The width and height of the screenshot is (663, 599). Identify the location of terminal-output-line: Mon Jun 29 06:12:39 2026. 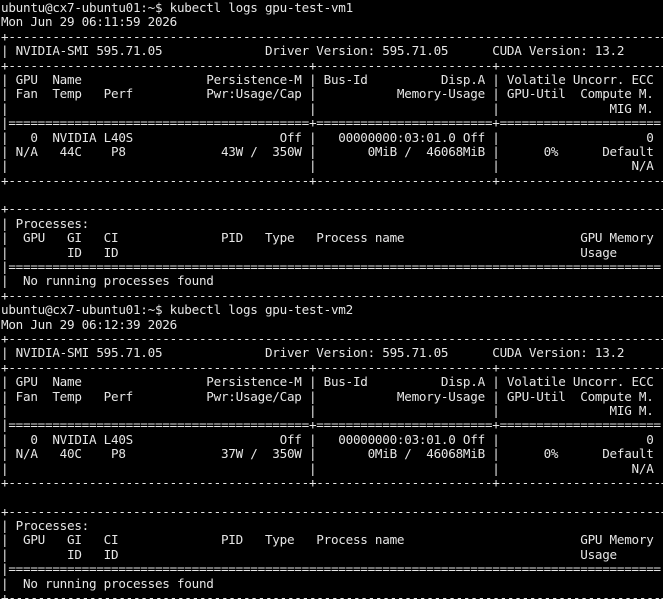
(89, 324).